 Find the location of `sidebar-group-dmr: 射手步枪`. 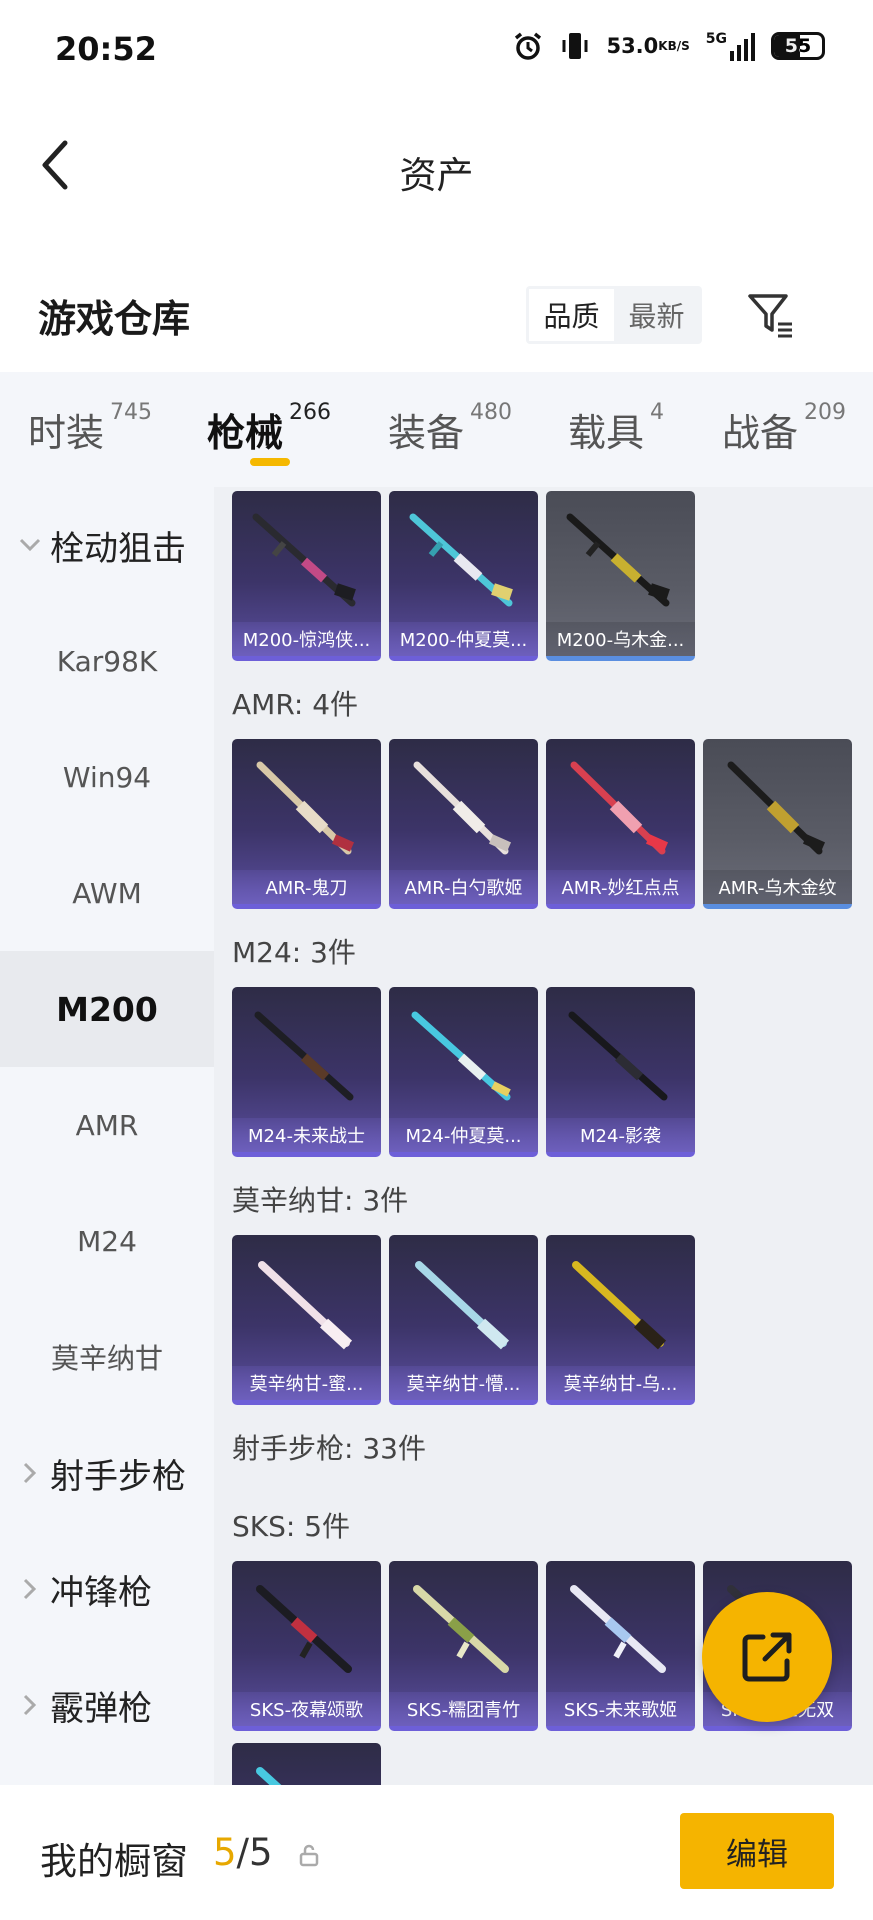

sidebar-group-dmr: 射手步枪 is located at coordinates (107, 1473).